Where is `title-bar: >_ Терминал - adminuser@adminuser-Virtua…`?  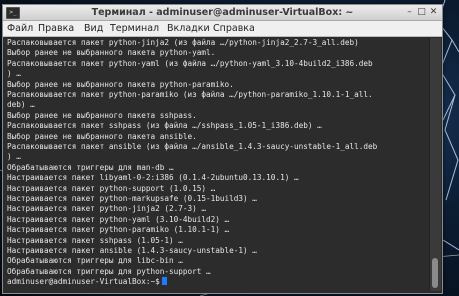 title-bar: >_ Терминал - adminuser@adminuser-Virtua… is located at coordinates (222, 13).